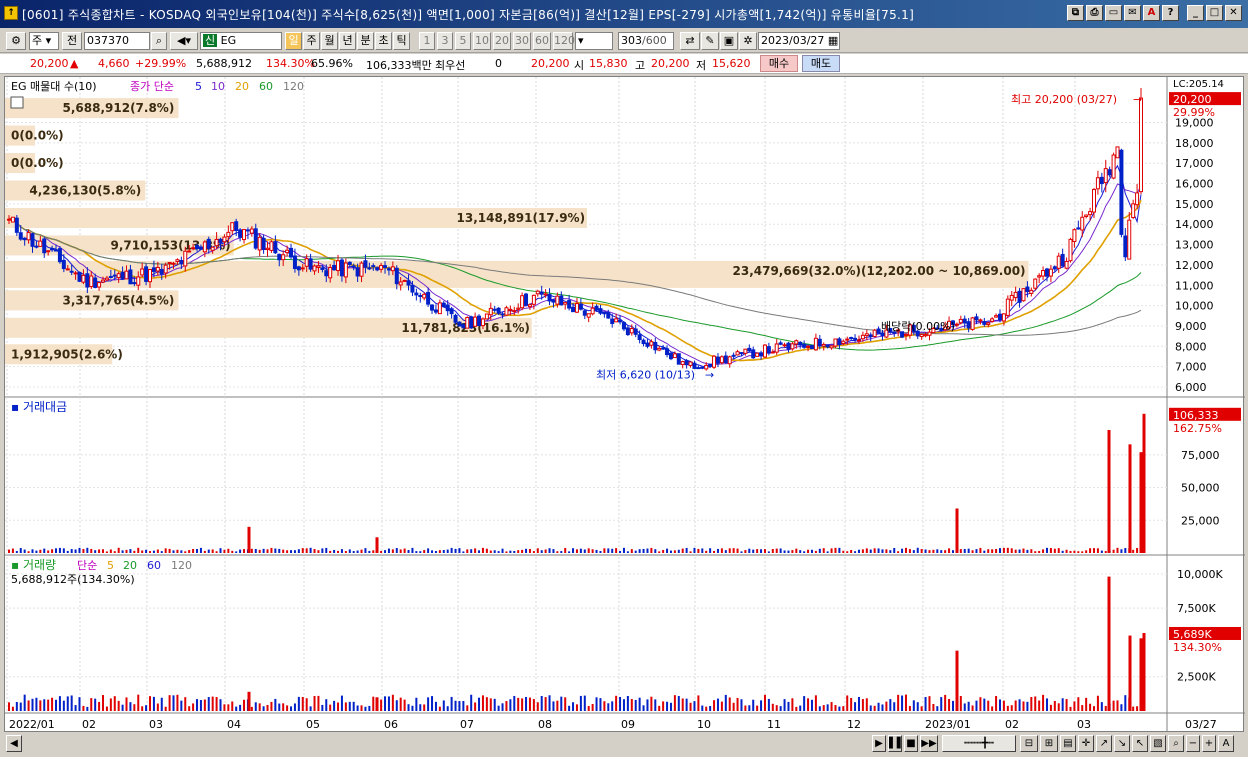  Describe the element at coordinates (979, 743) in the screenshot. I see `zoom-slider: ┅┅┅╋┅` at that location.